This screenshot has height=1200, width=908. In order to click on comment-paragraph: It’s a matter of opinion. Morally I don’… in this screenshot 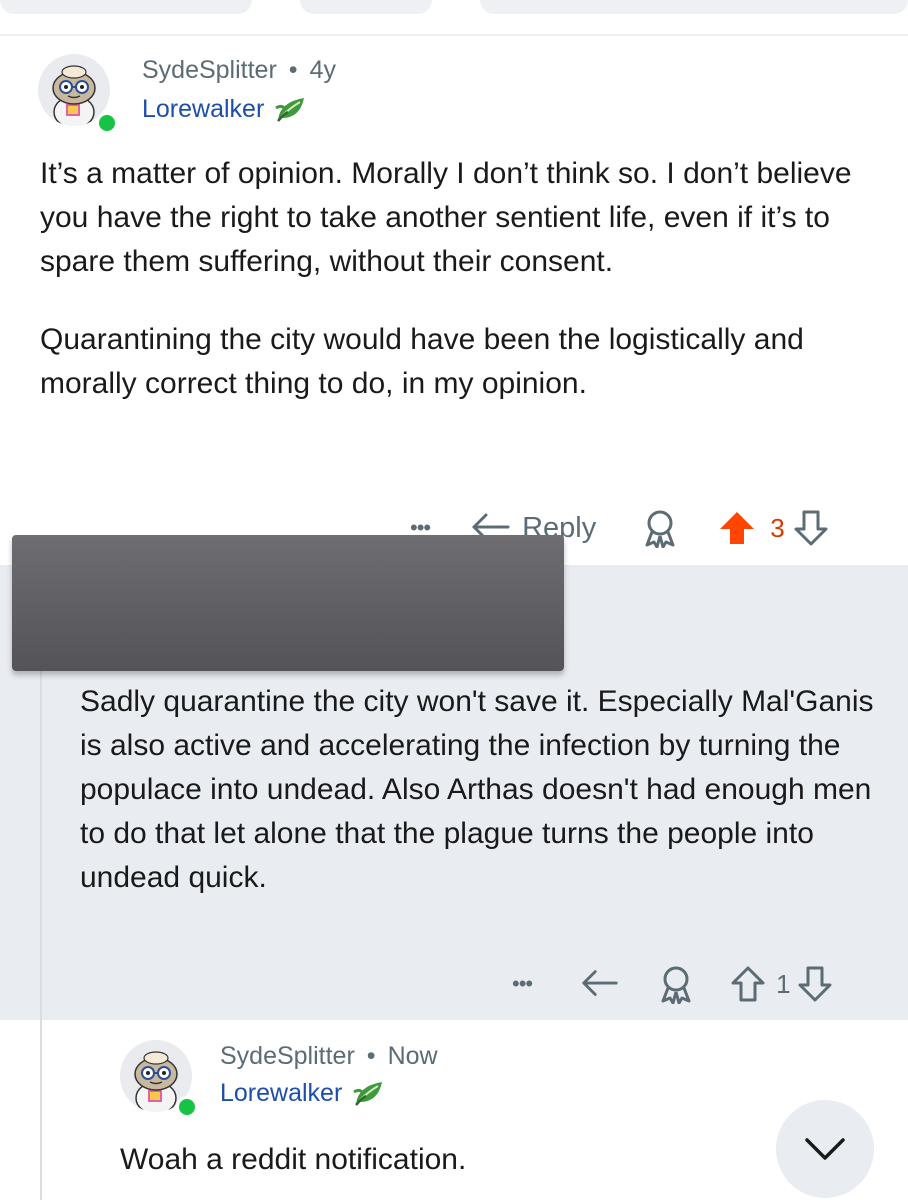, I will do `click(446, 217)`.